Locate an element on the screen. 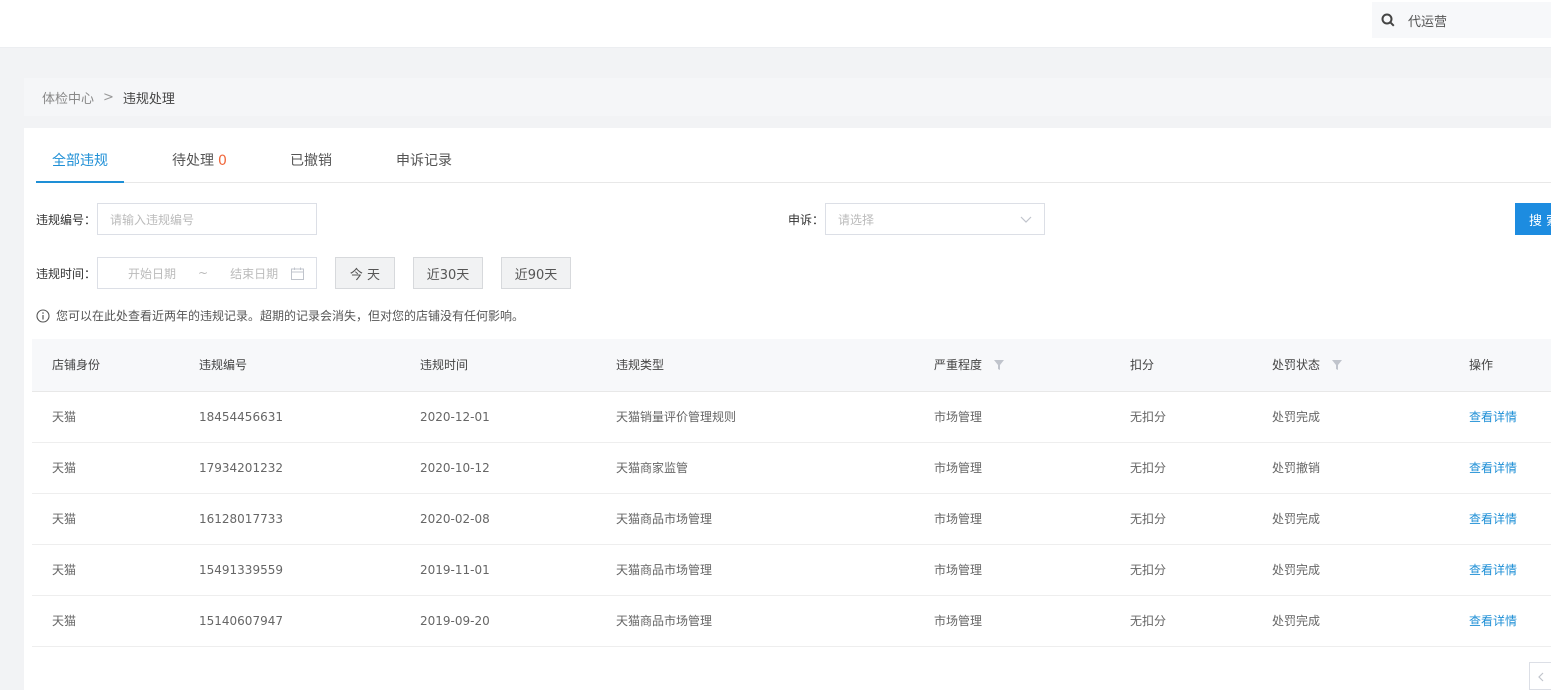 The height and width of the screenshot is (690, 1551). tab-pending: 待处理 0 is located at coordinates (199, 163).